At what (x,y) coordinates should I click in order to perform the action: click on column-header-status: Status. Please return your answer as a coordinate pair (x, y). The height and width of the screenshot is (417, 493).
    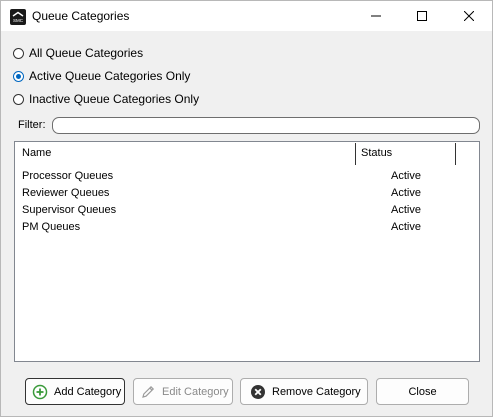
    Looking at the image, I should click on (376, 153).